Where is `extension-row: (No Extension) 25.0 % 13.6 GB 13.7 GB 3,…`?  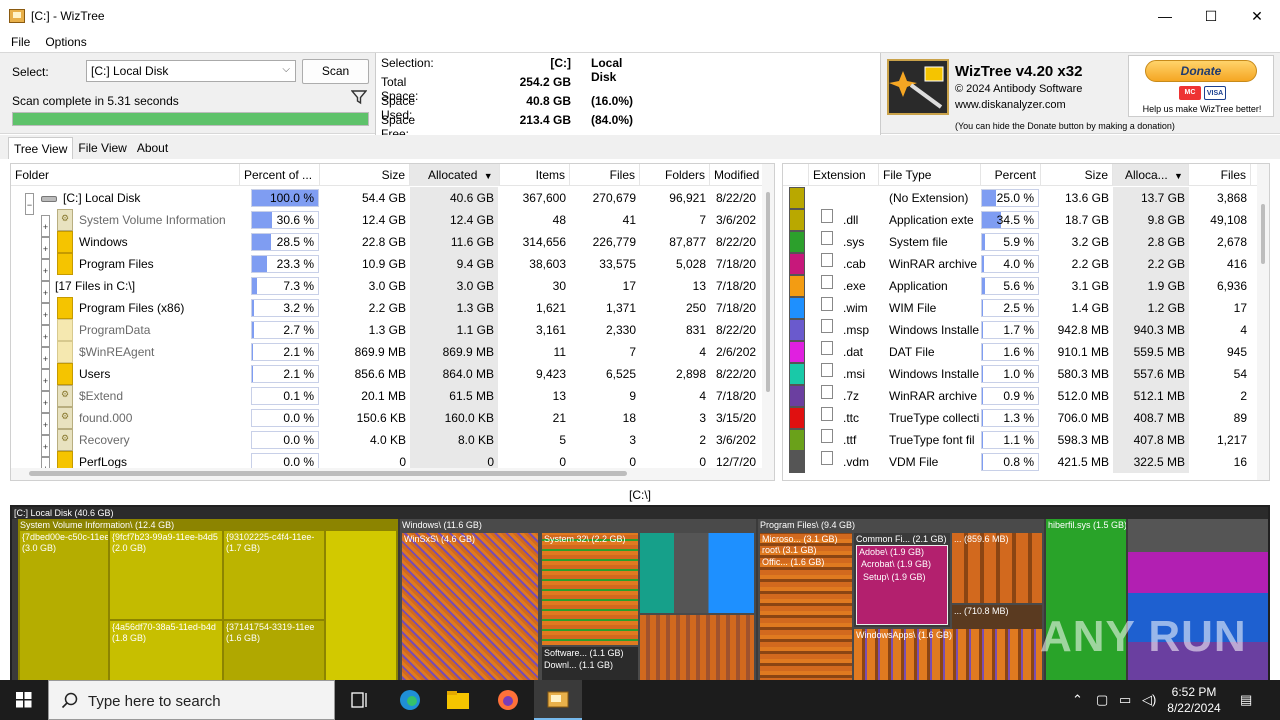 extension-row: (No Extension) 25.0 % 13.6 GB 13.7 GB 3,… is located at coordinates (1026, 198).